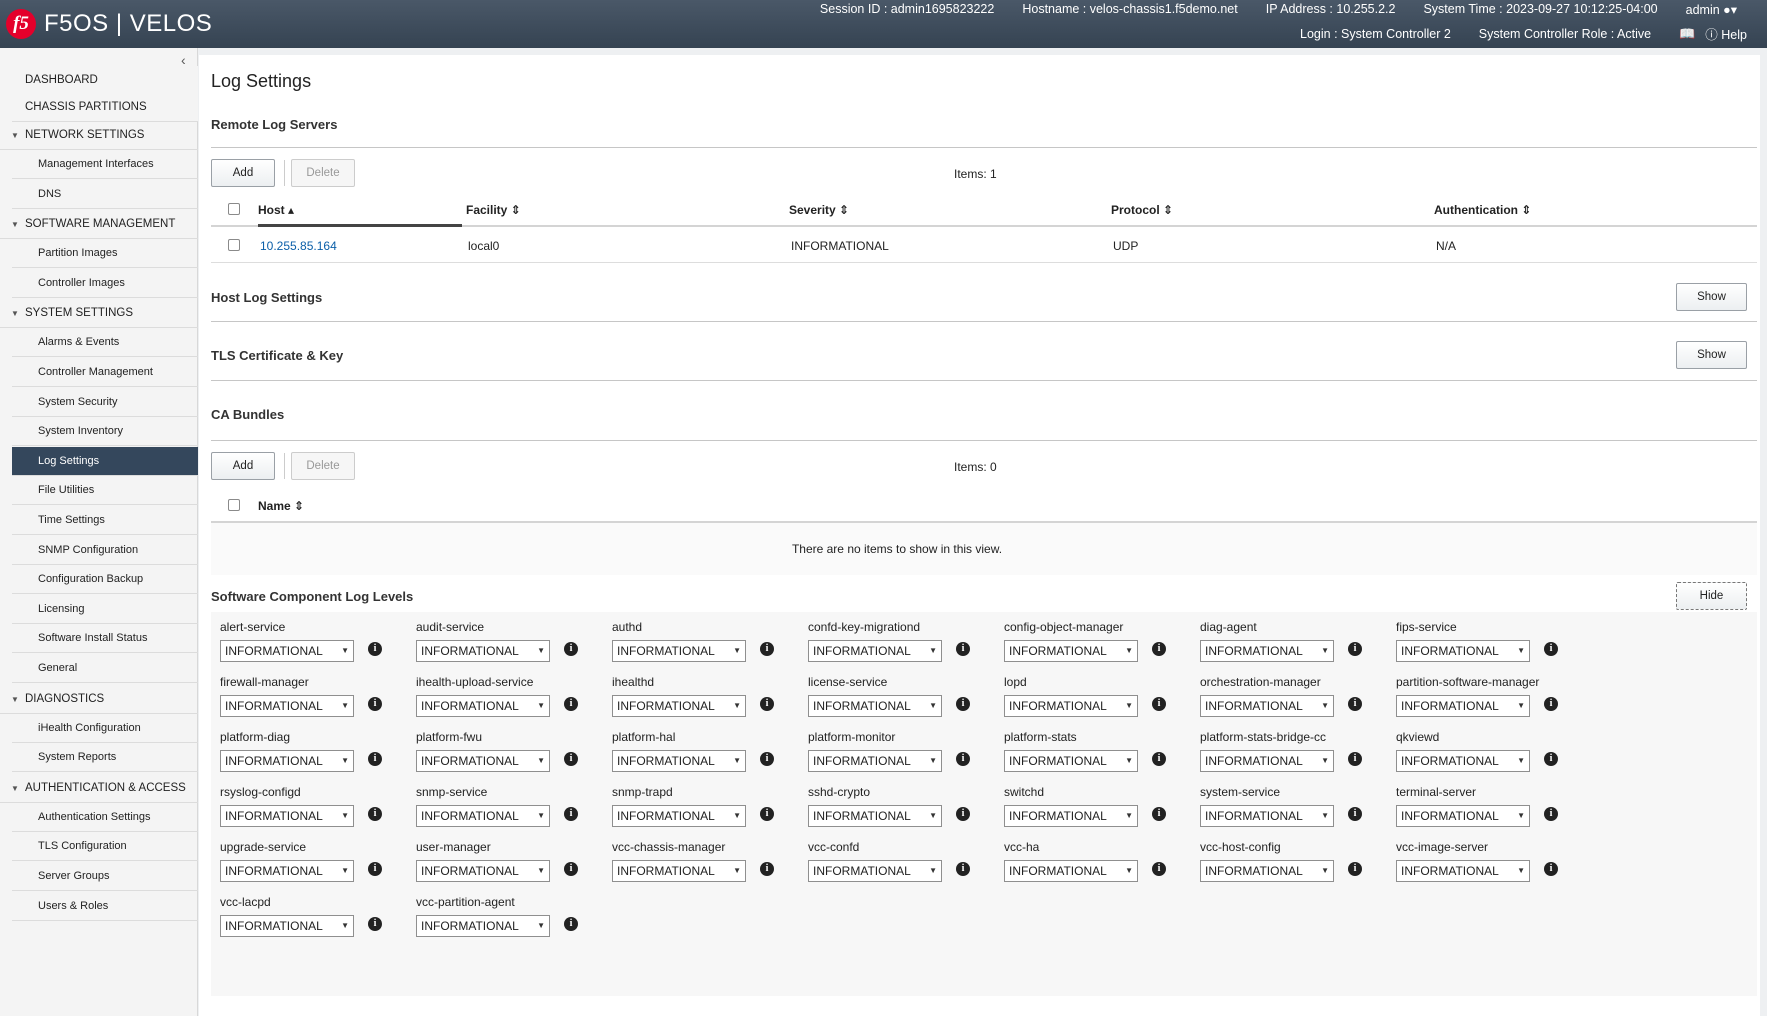 Image resolution: width=1767 pixels, height=1016 pixels. I want to click on sidebar-item-time-settings: Time Settings, so click(105, 520).